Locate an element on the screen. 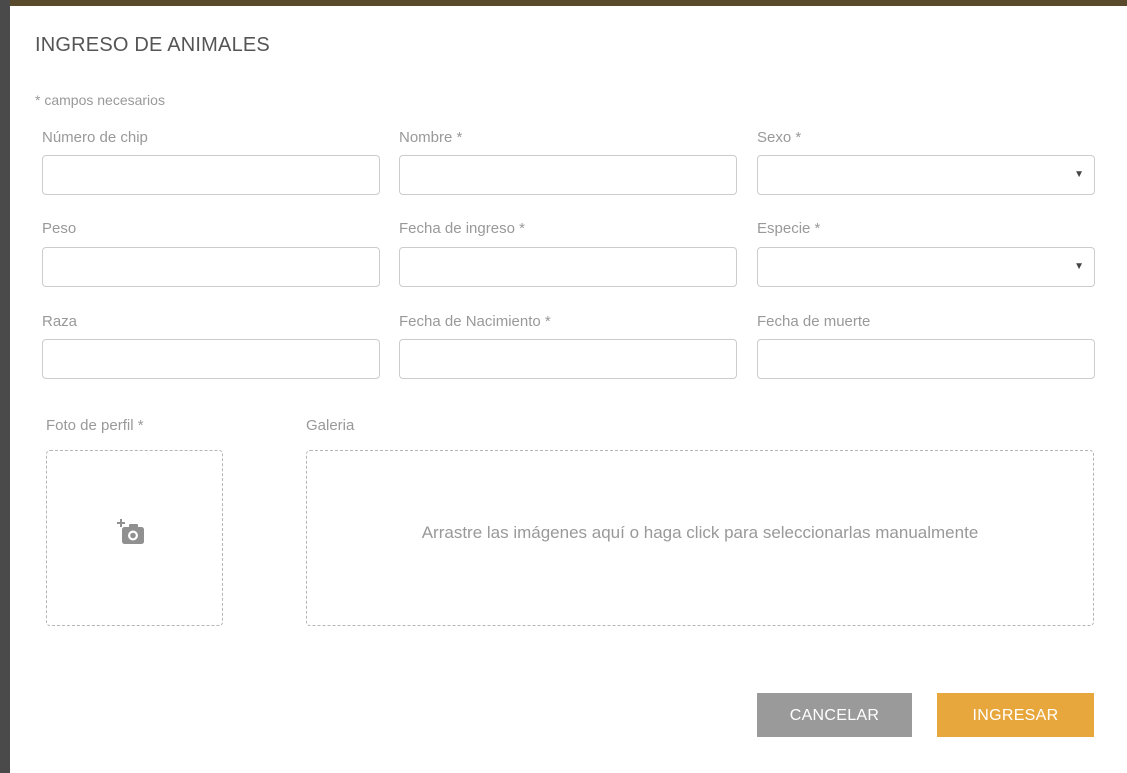 Image resolution: width=1127 pixels, height=773 pixels. intake-date-label: Fecha de ingreso * is located at coordinates (462, 228).